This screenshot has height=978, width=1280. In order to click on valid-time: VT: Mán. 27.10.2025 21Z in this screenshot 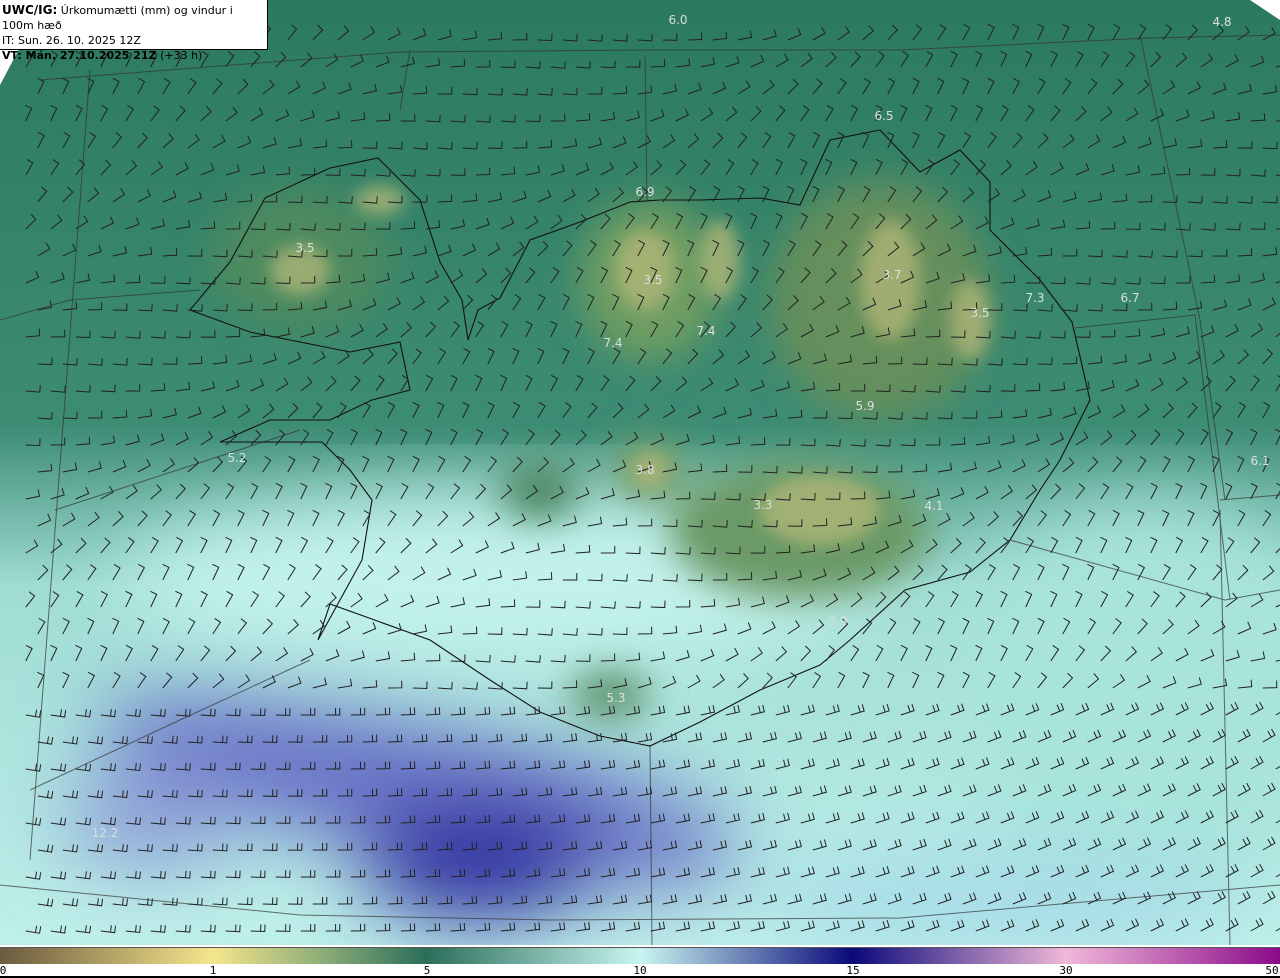, I will do `click(79, 55)`.